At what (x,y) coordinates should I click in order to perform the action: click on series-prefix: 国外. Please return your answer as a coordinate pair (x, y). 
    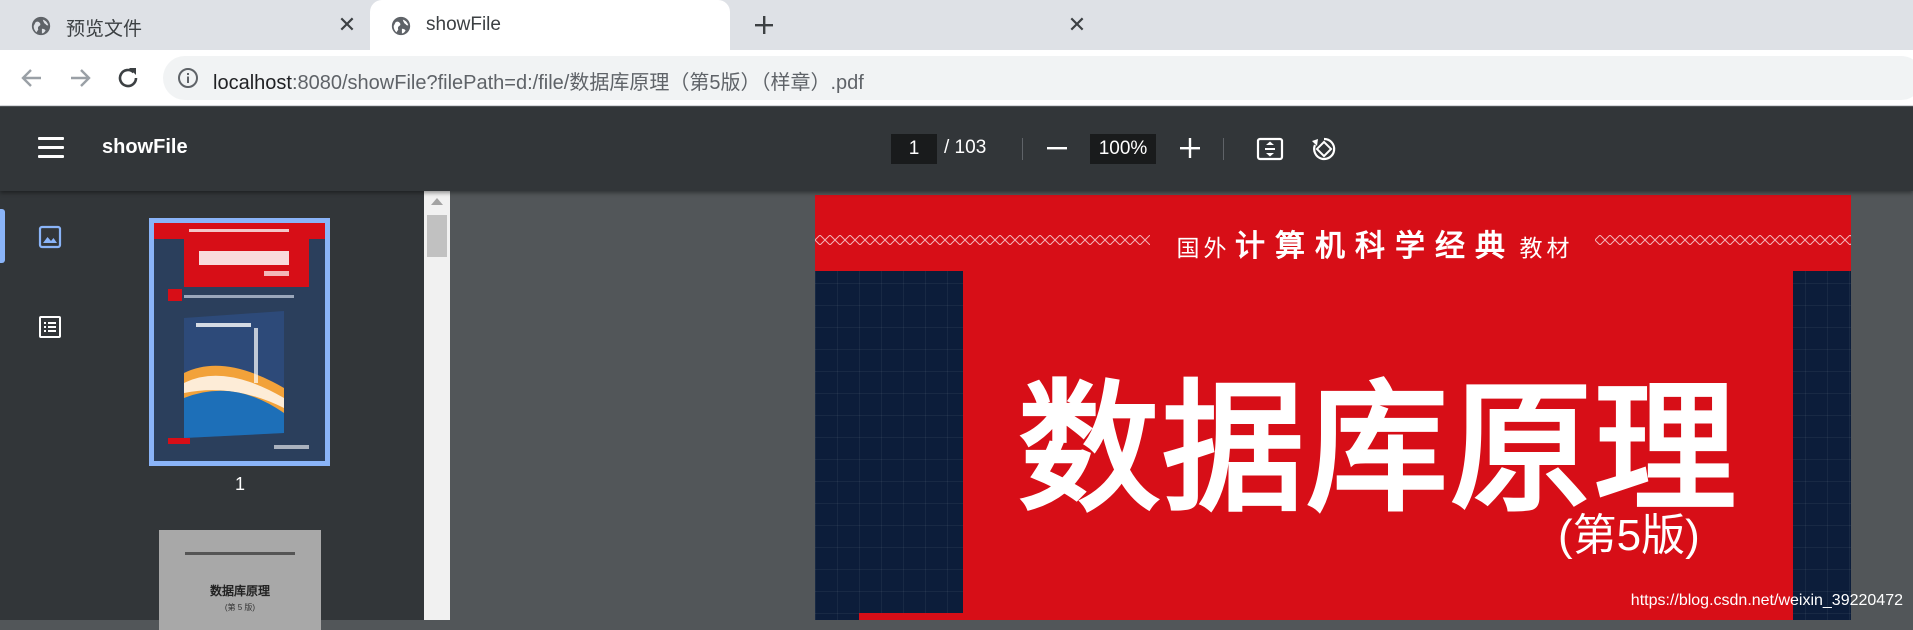
    Looking at the image, I should click on (1203, 248).